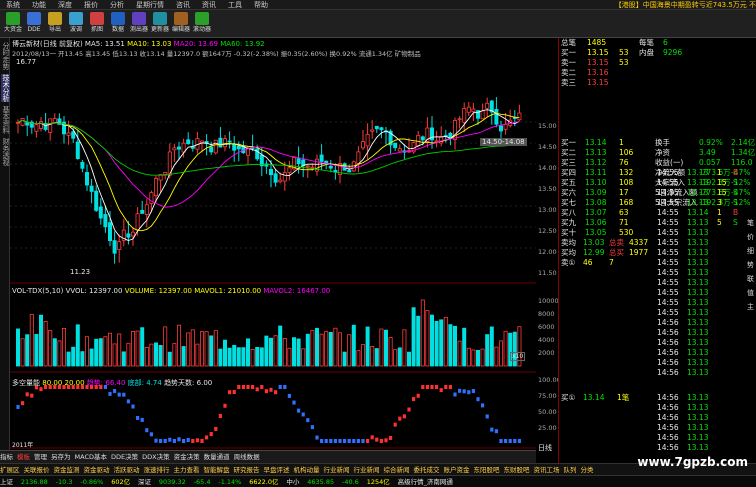 The height and width of the screenshot is (487, 756). What do you see at coordinates (750, 293) in the screenshot?
I see `panel-tab: 值` at bounding box center [750, 293].